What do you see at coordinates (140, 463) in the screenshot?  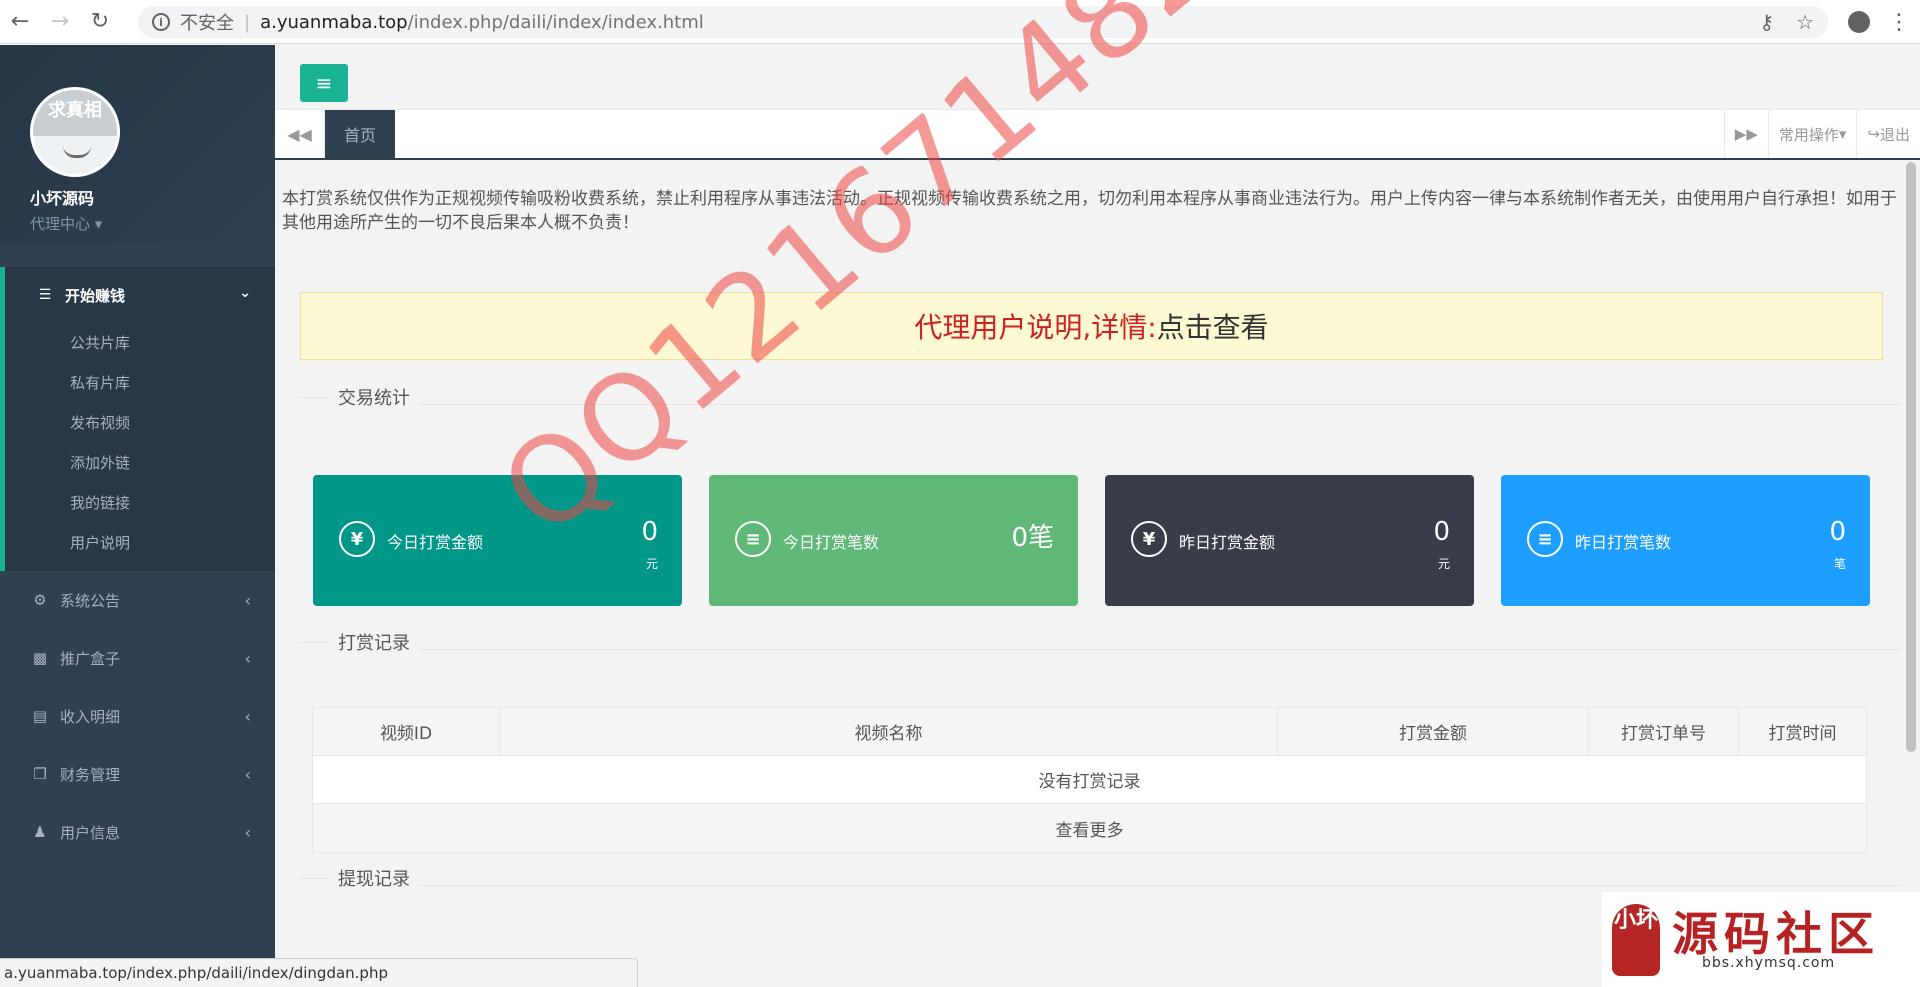 I see `sidebar-subitem-add-external-link: 添加外链` at bounding box center [140, 463].